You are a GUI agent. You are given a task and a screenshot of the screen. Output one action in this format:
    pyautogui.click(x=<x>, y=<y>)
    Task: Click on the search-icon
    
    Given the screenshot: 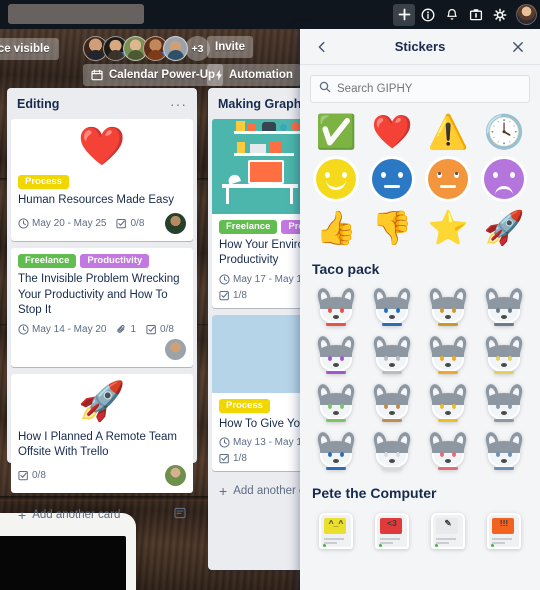 What is the action you would take?
    pyautogui.click(x=325, y=89)
    